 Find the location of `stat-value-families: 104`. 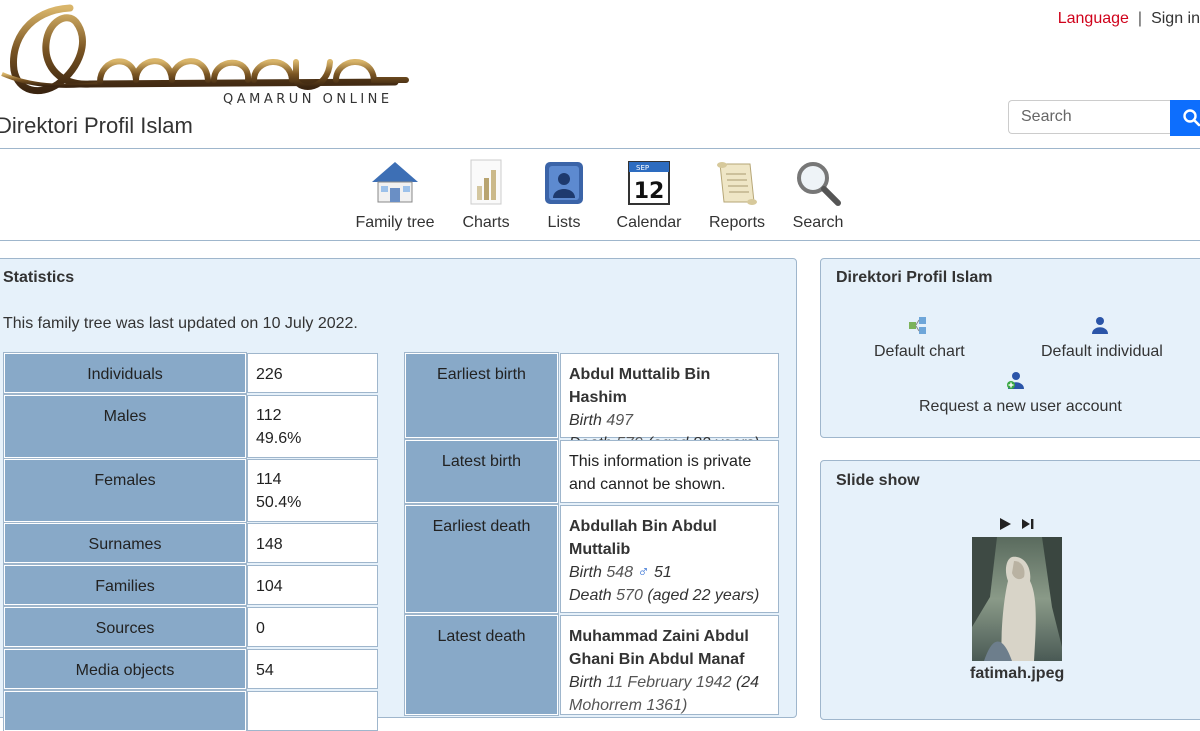

stat-value-families: 104 is located at coordinates (312, 585).